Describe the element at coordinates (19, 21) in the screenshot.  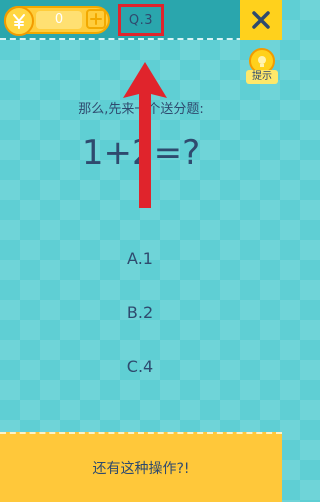
I see `coin-icon` at that location.